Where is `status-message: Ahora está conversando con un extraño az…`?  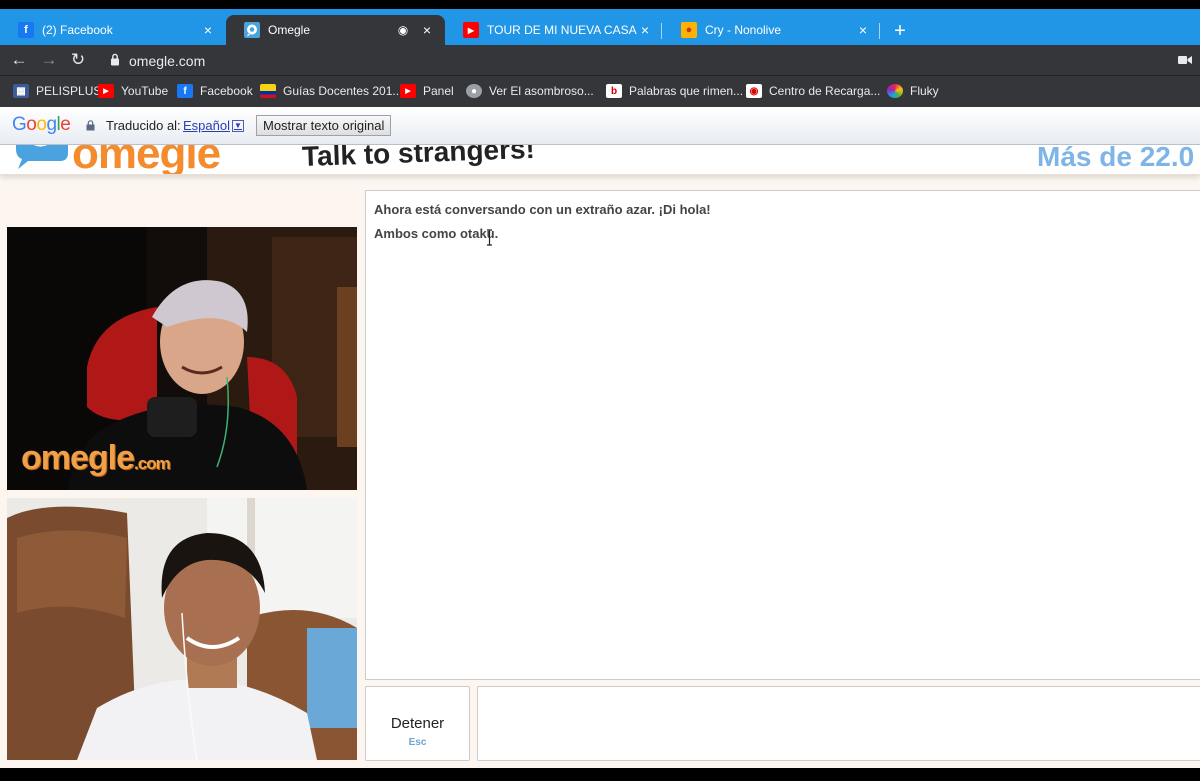 status-message: Ahora está conversando con un extraño az… is located at coordinates (542, 209).